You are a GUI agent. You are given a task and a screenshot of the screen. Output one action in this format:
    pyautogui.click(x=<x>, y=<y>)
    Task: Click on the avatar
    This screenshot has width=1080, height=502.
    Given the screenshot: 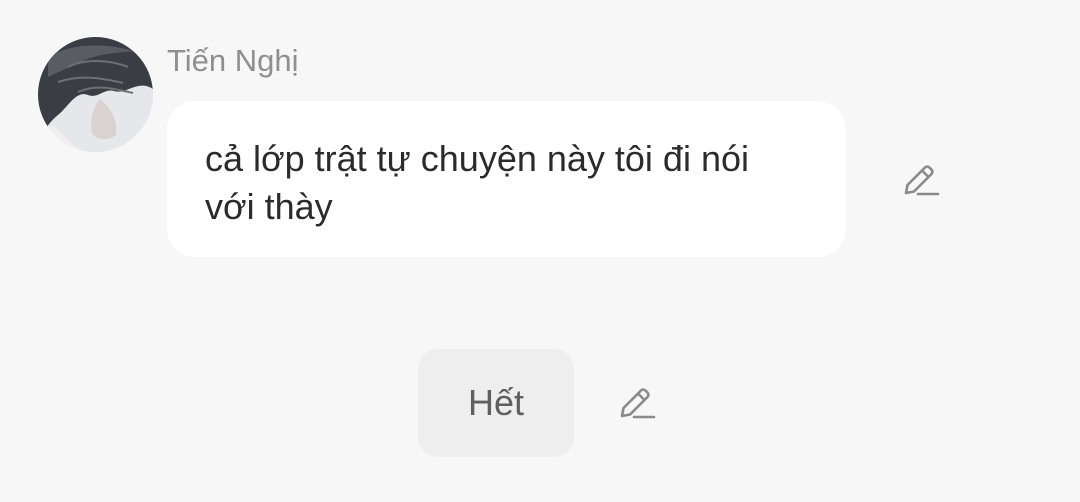 What is the action you would take?
    pyautogui.click(x=95, y=94)
    